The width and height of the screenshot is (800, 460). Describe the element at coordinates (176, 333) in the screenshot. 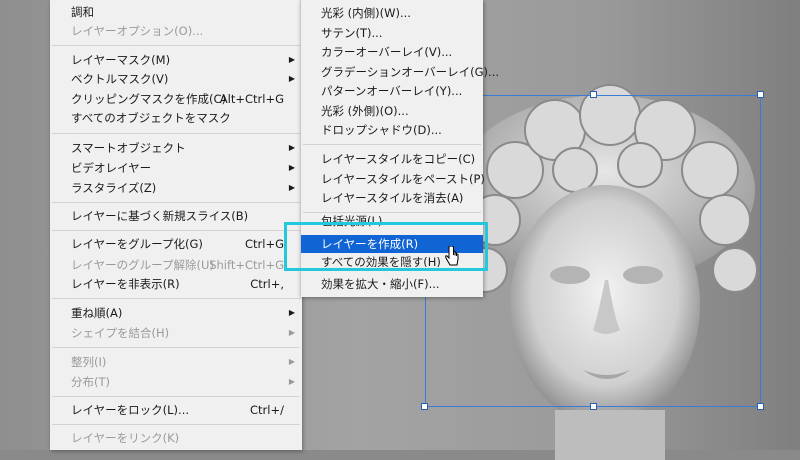

I see `menu-item-combine-shapes: シェイプを結合(H) ▶` at that location.